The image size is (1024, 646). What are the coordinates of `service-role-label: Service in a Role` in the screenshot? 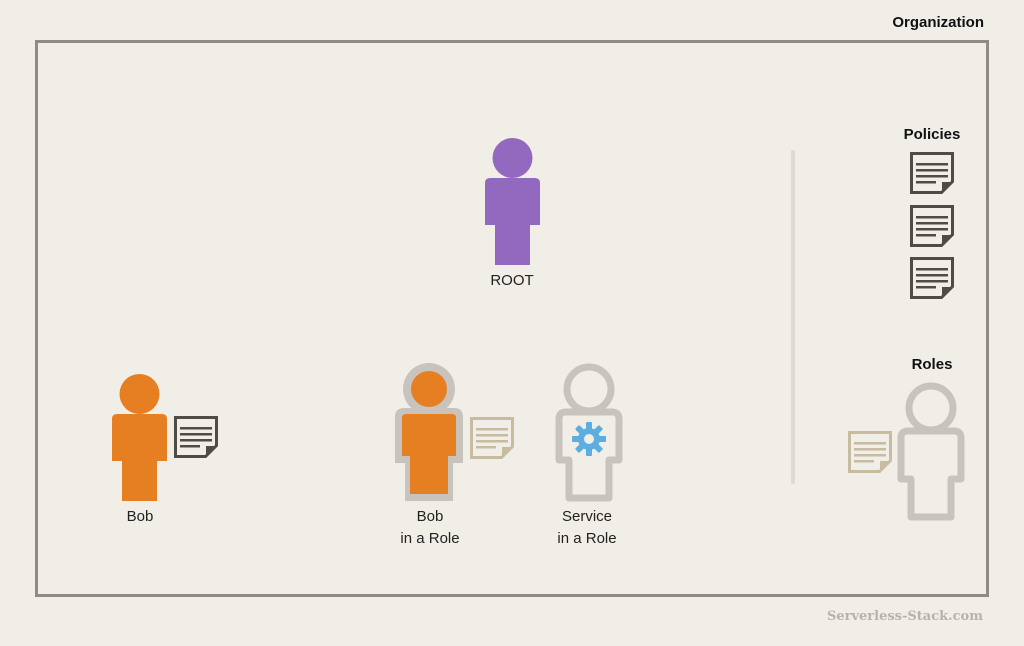 It's located at (587, 528).